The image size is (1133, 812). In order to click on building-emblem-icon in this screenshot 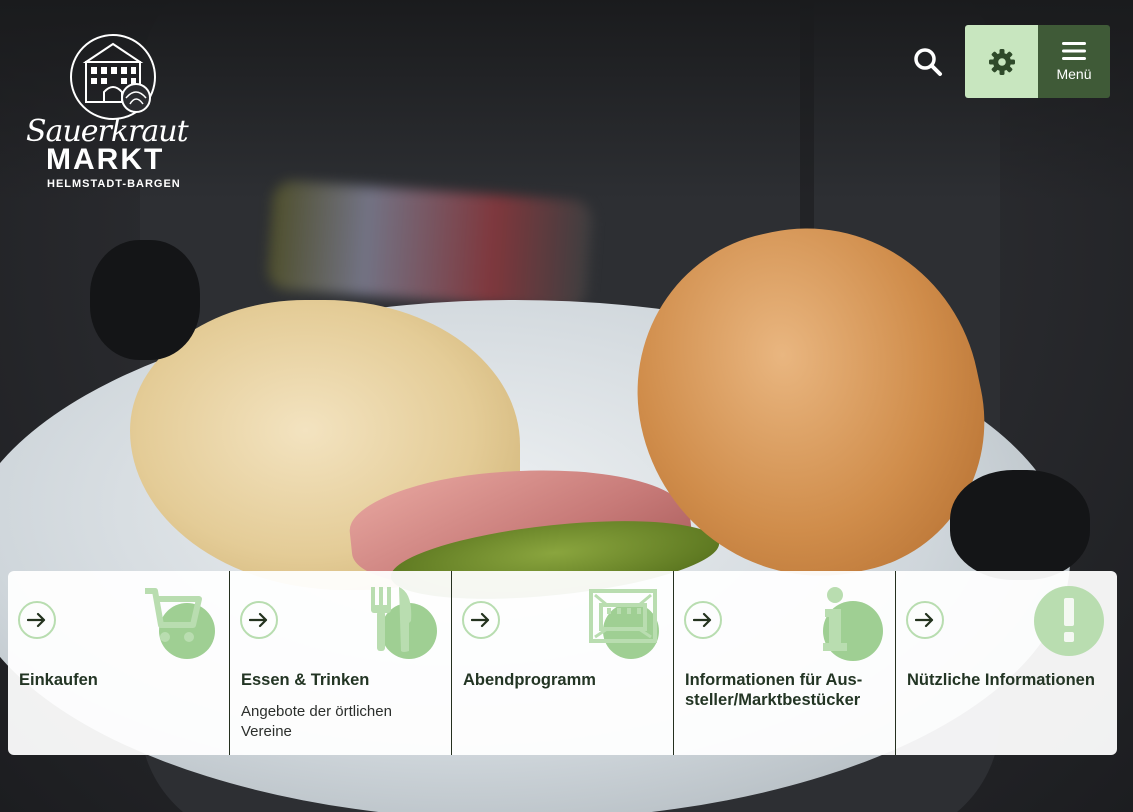, I will do `click(113, 77)`.